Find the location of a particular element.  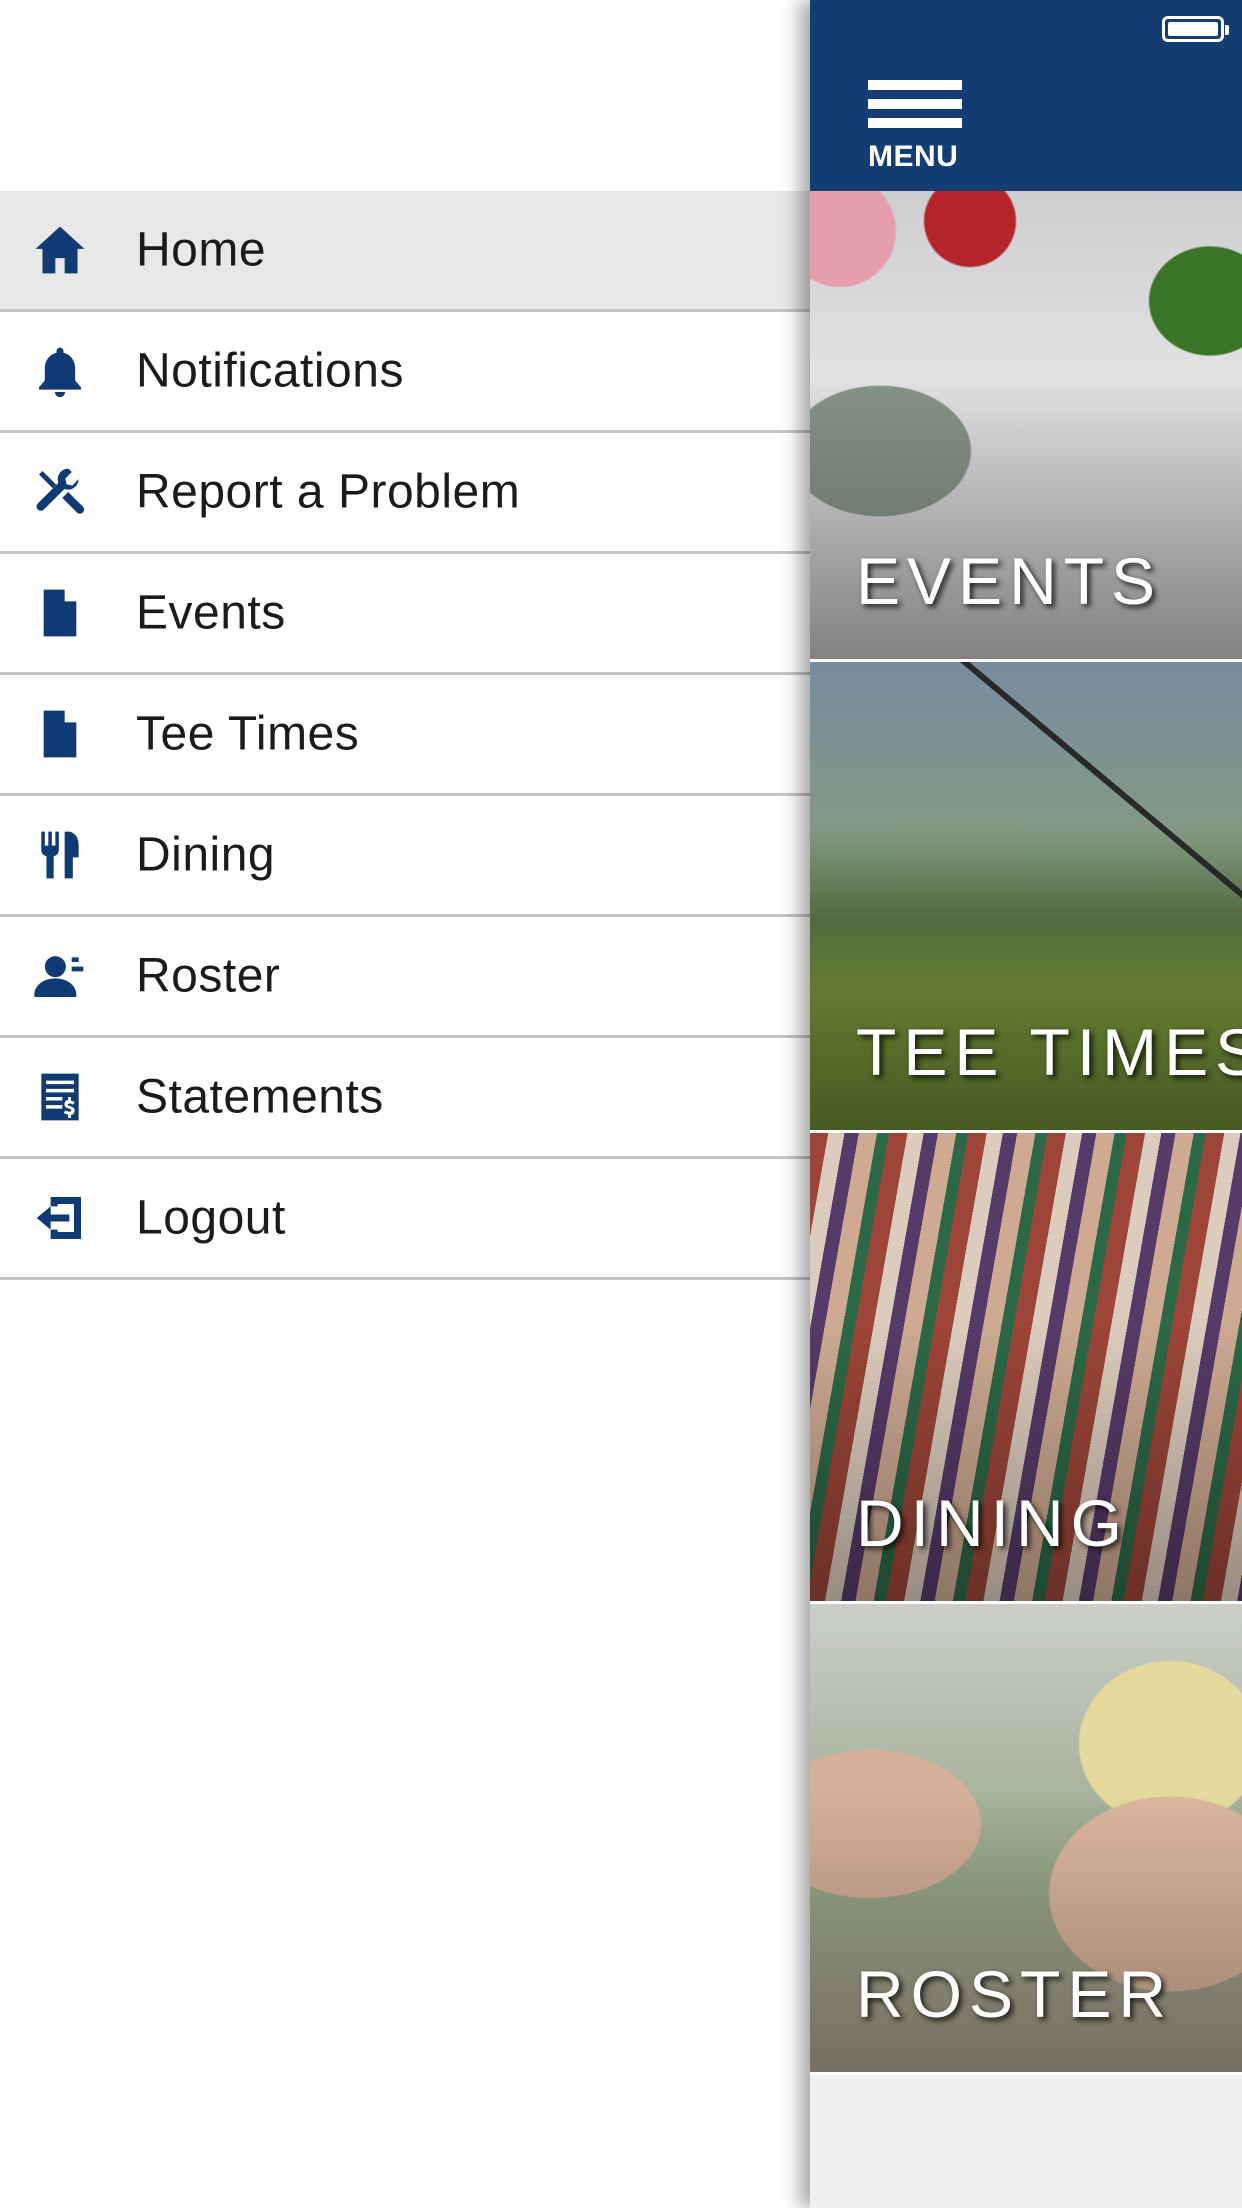

tile-dining: DINING is located at coordinates (1026, 1368).